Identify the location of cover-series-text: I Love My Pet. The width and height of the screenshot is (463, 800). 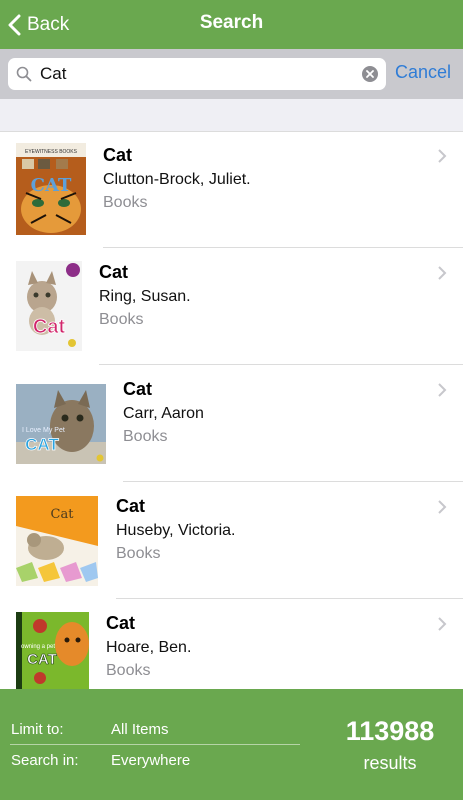
(43, 430).